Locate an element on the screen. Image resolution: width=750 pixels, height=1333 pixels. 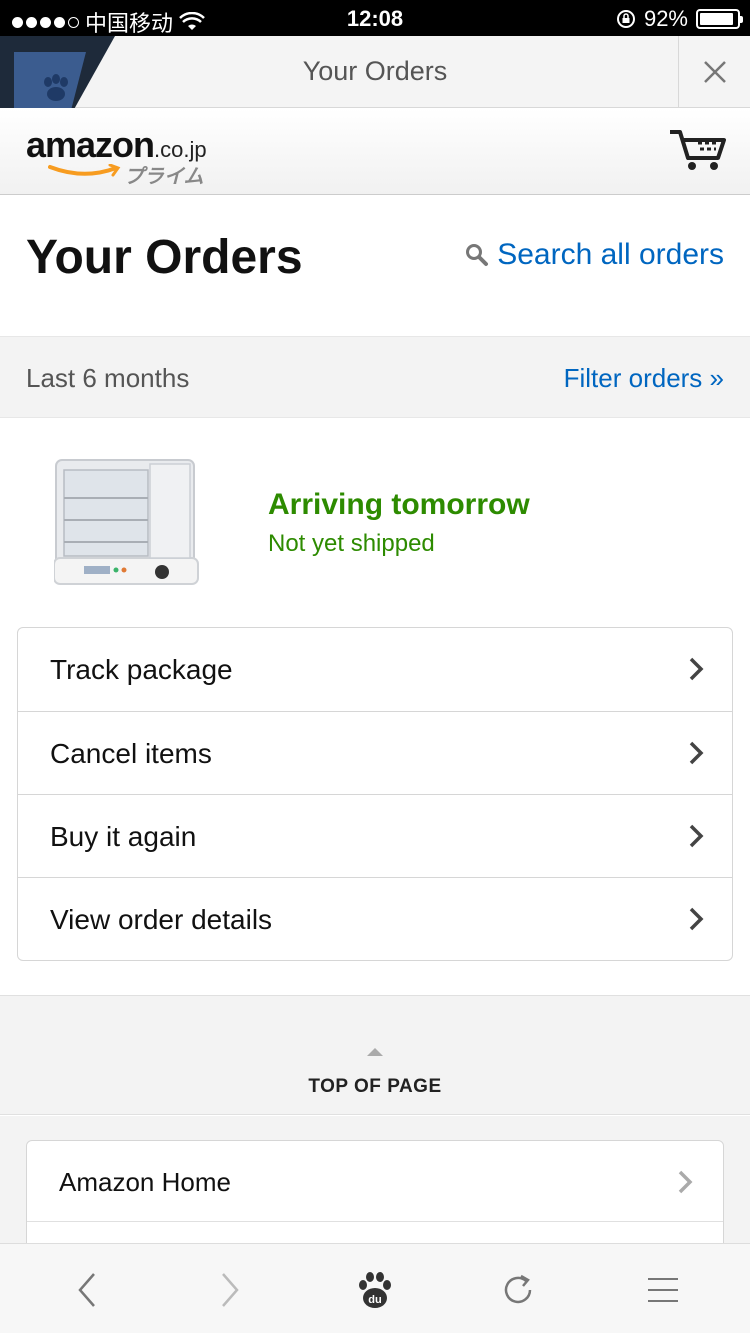
footer-links-area: Amazon Home is located at coordinates (375, 1188).